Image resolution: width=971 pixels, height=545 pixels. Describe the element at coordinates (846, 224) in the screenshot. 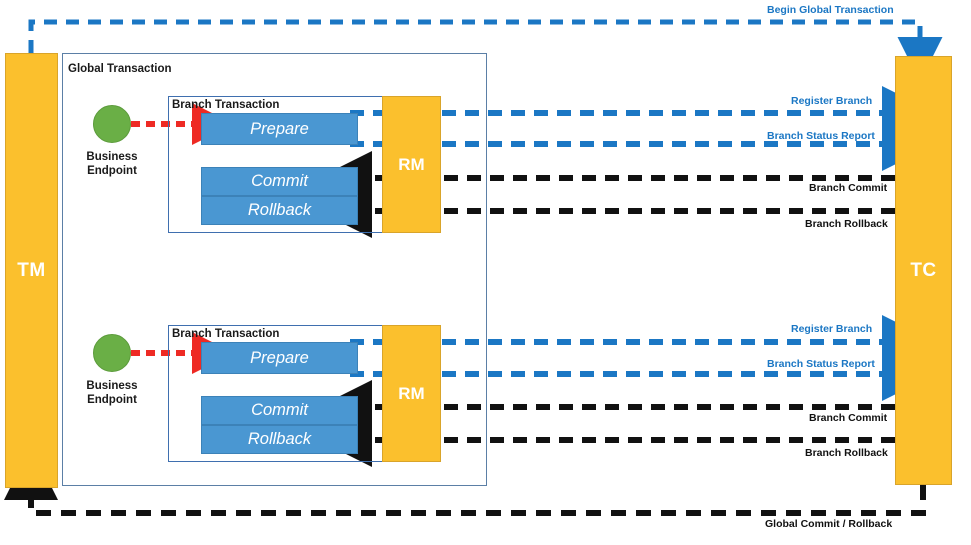

I see `label-branch-rollback-1: Branch Rollback` at that location.